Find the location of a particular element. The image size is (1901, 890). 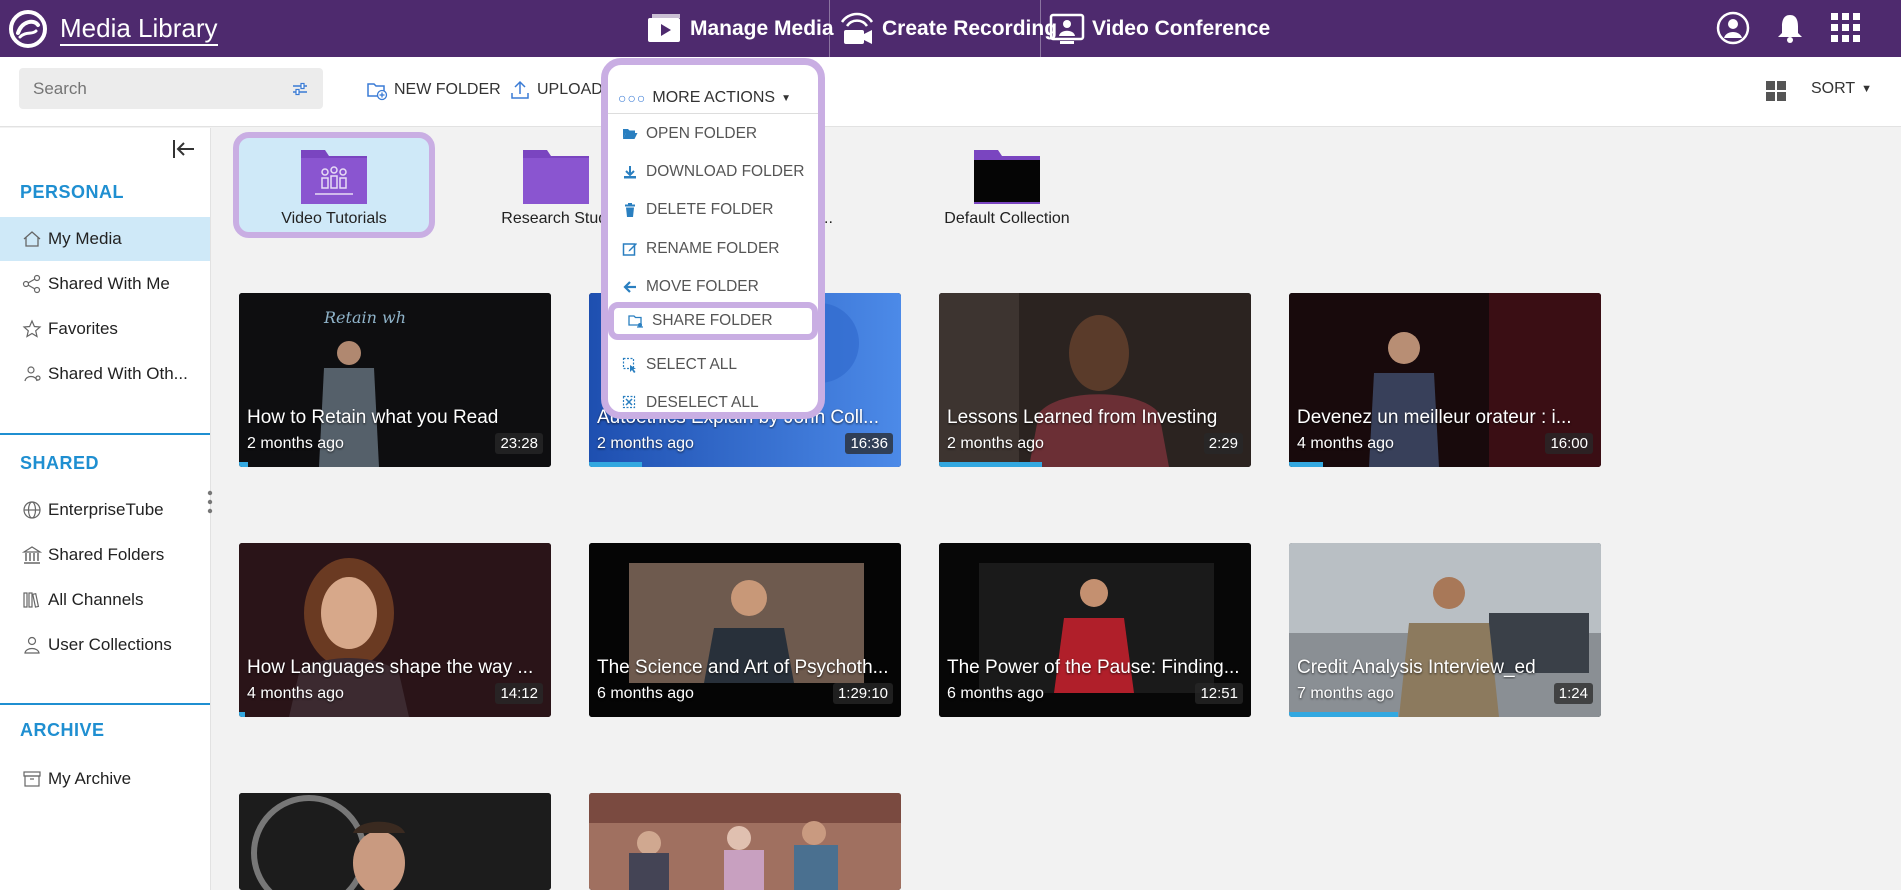

menu-item-label: MOVE FOLDER is located at coordinates (702, 286).